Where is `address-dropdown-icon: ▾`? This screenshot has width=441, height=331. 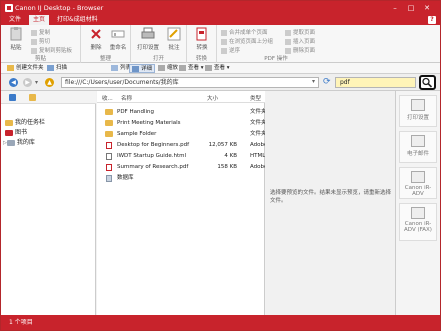
address-dropdown-icon: ▾ is located at coordinates (313, 81).